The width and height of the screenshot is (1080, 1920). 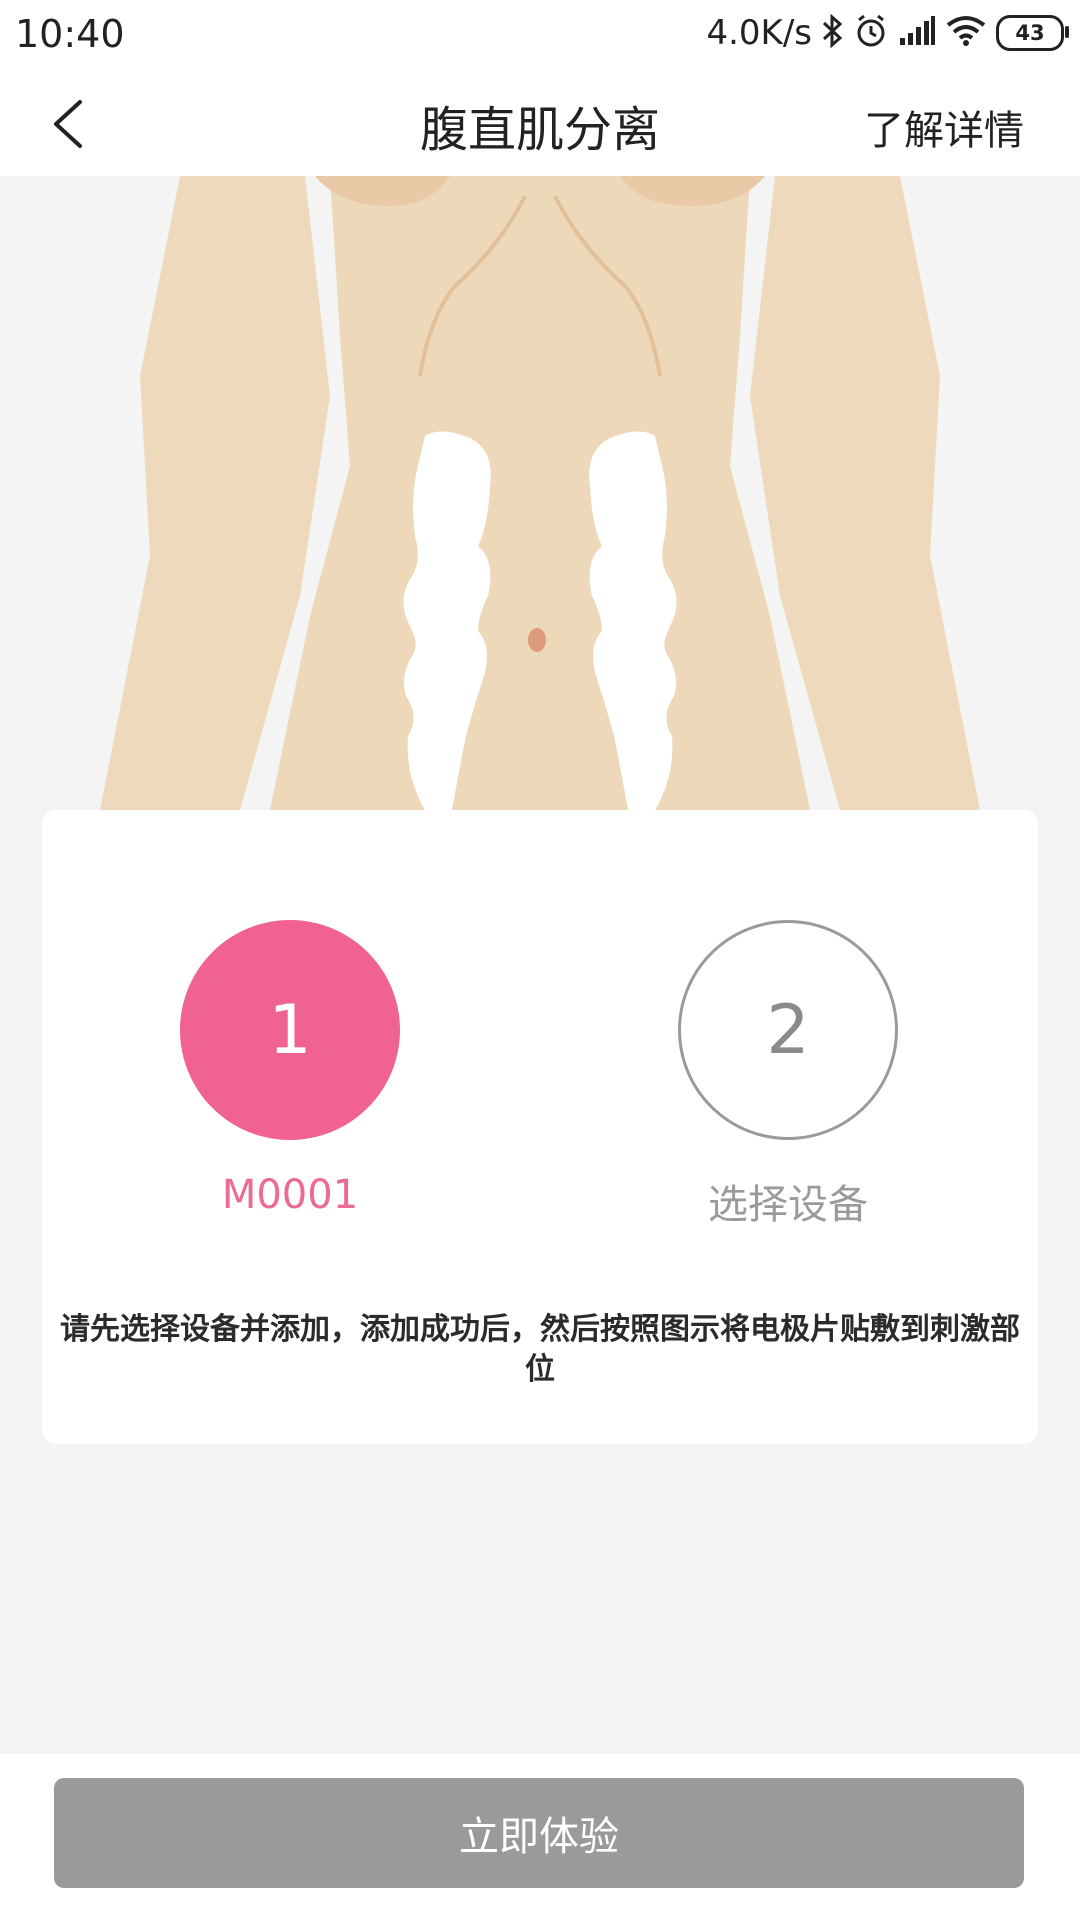 What do you see at coordinates (540, 1349) in the screenshot?
I see `instruction-text: 请先选择设备并添加，添加成功后，然后按照图示将电极片贴敷到刺激部位` at bounding box center [540, 1349].